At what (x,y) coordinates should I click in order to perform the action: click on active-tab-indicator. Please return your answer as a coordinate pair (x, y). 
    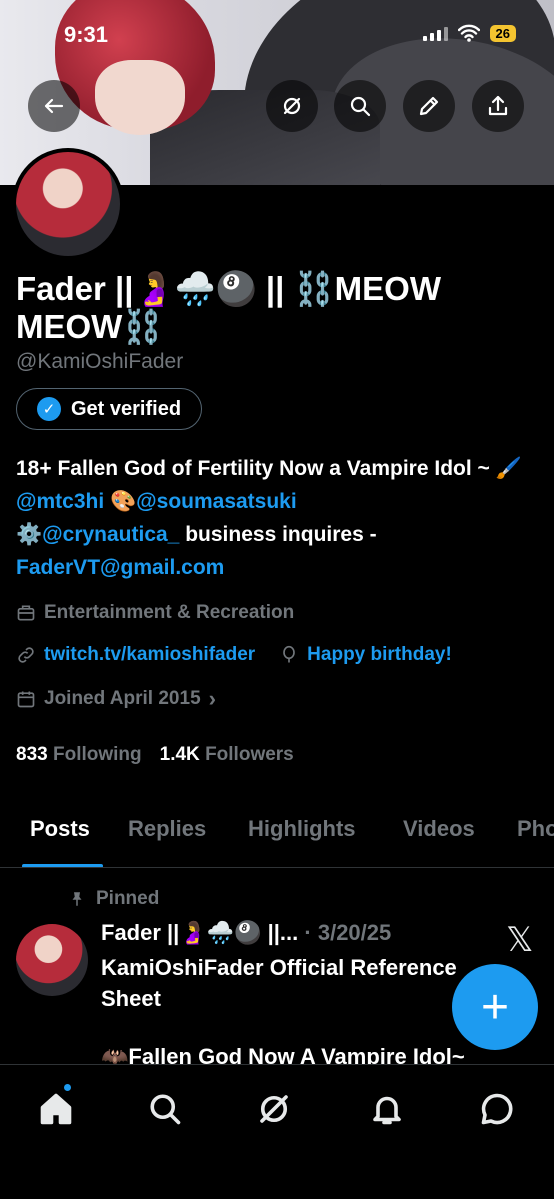
    Looking at the image, I should click on (62, 865).